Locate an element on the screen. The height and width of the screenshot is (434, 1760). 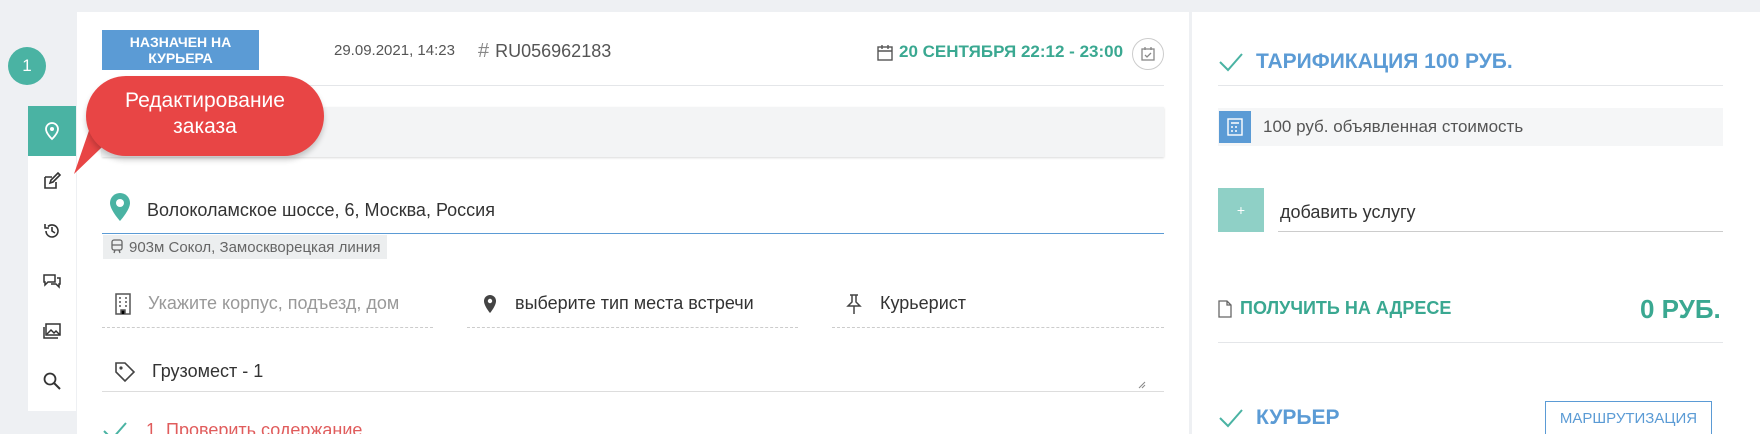
address-value: Волоколамское шоссе, 6, Москва, Россия is located at coordinates (321, 210).